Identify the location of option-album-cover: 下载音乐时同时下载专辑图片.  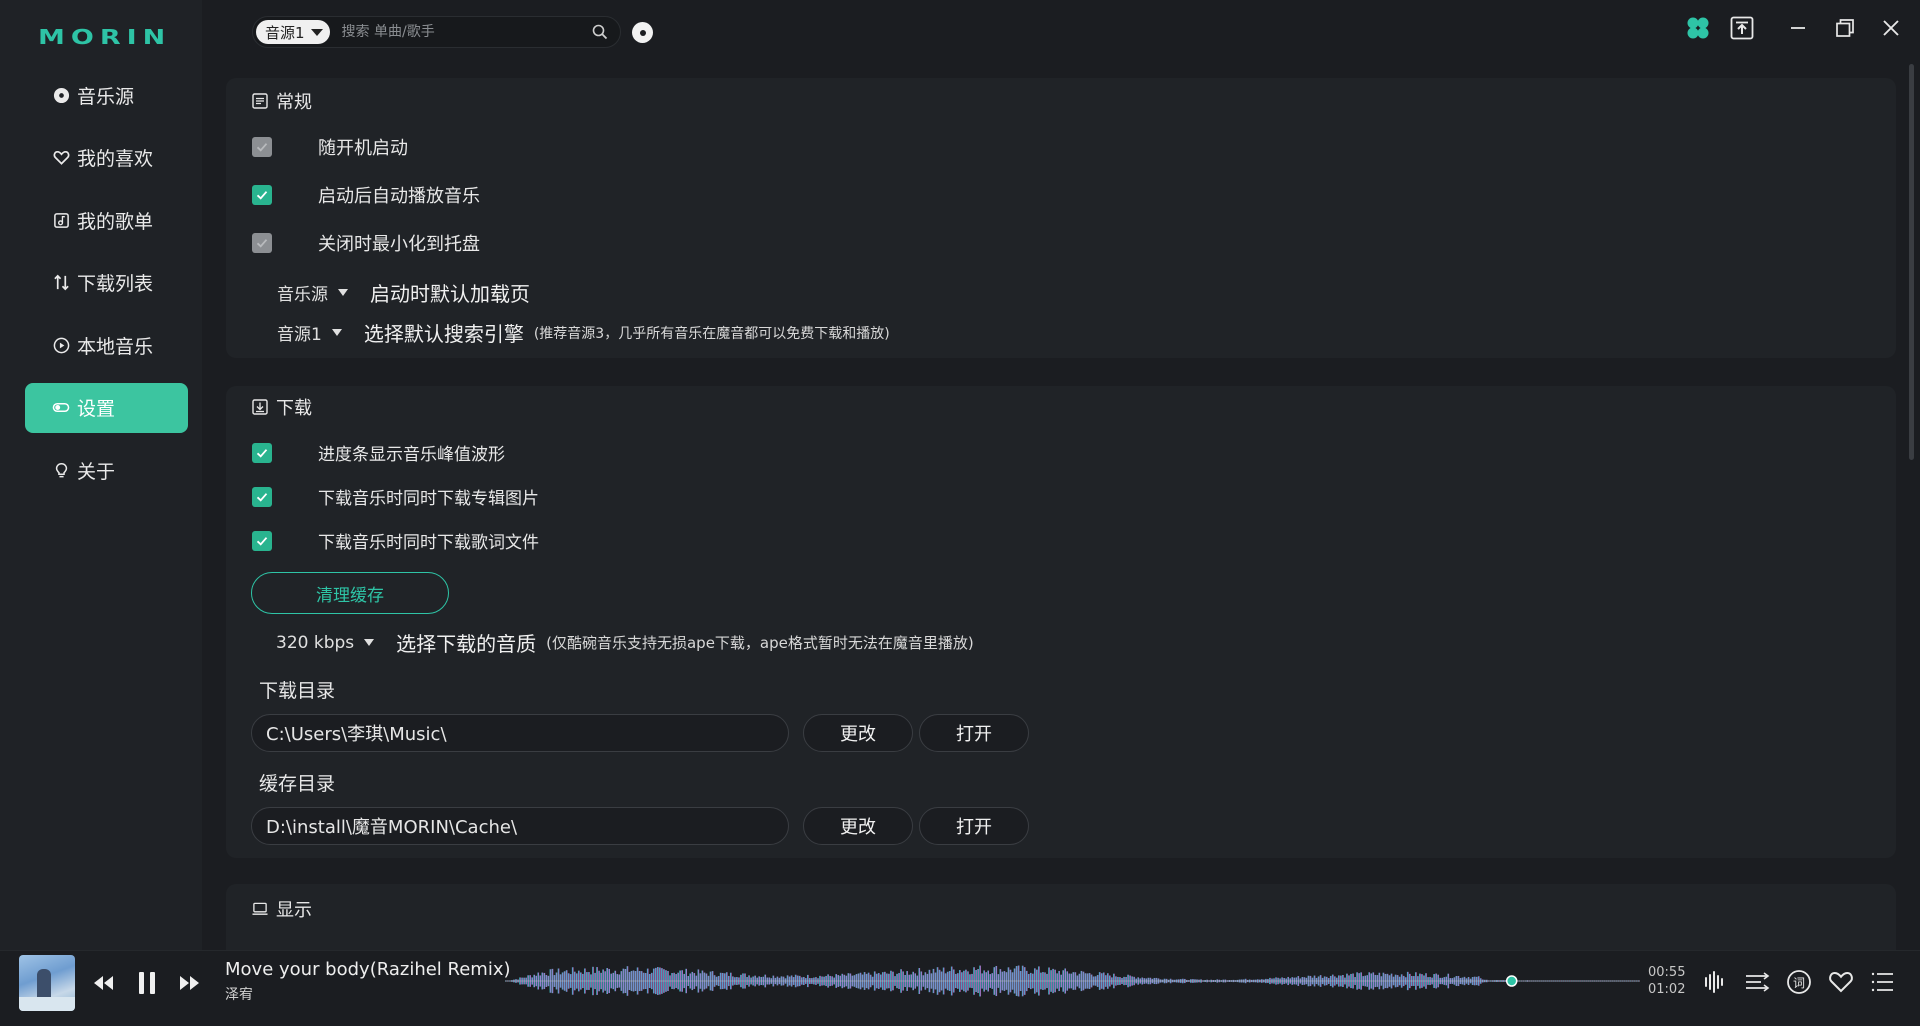
(395, 496).